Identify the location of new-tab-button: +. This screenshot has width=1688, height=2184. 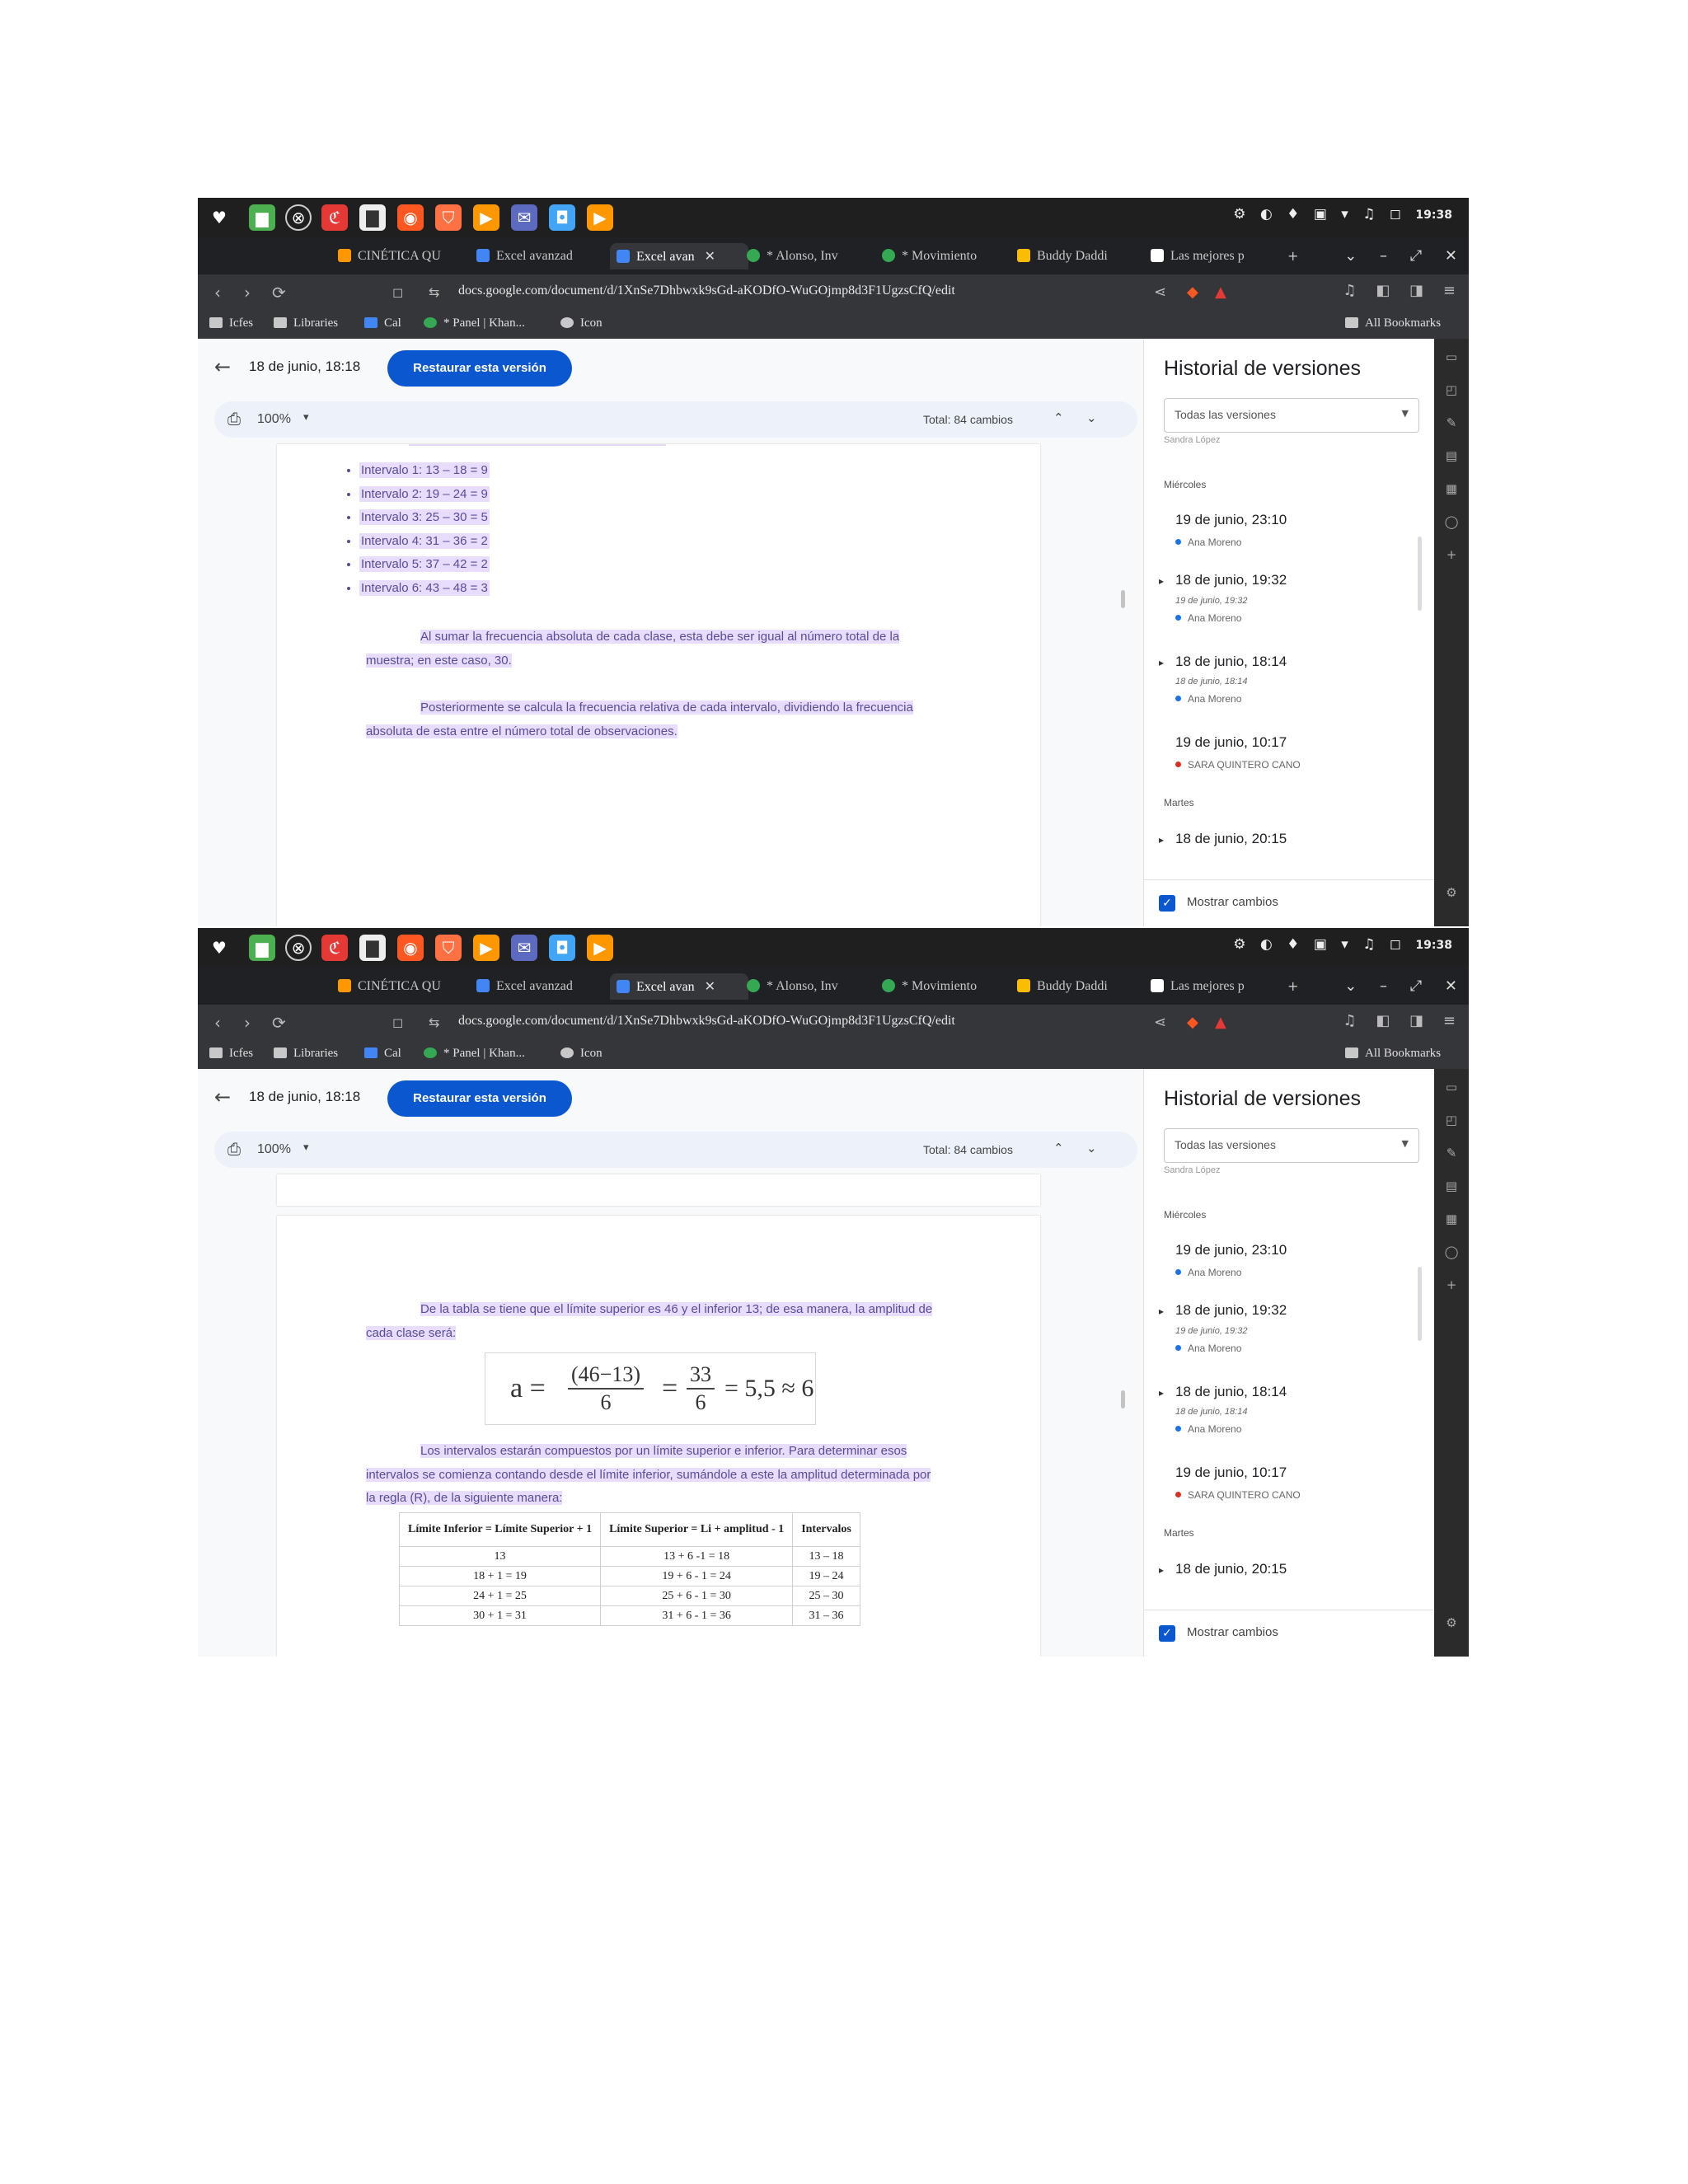
(1297, 256).